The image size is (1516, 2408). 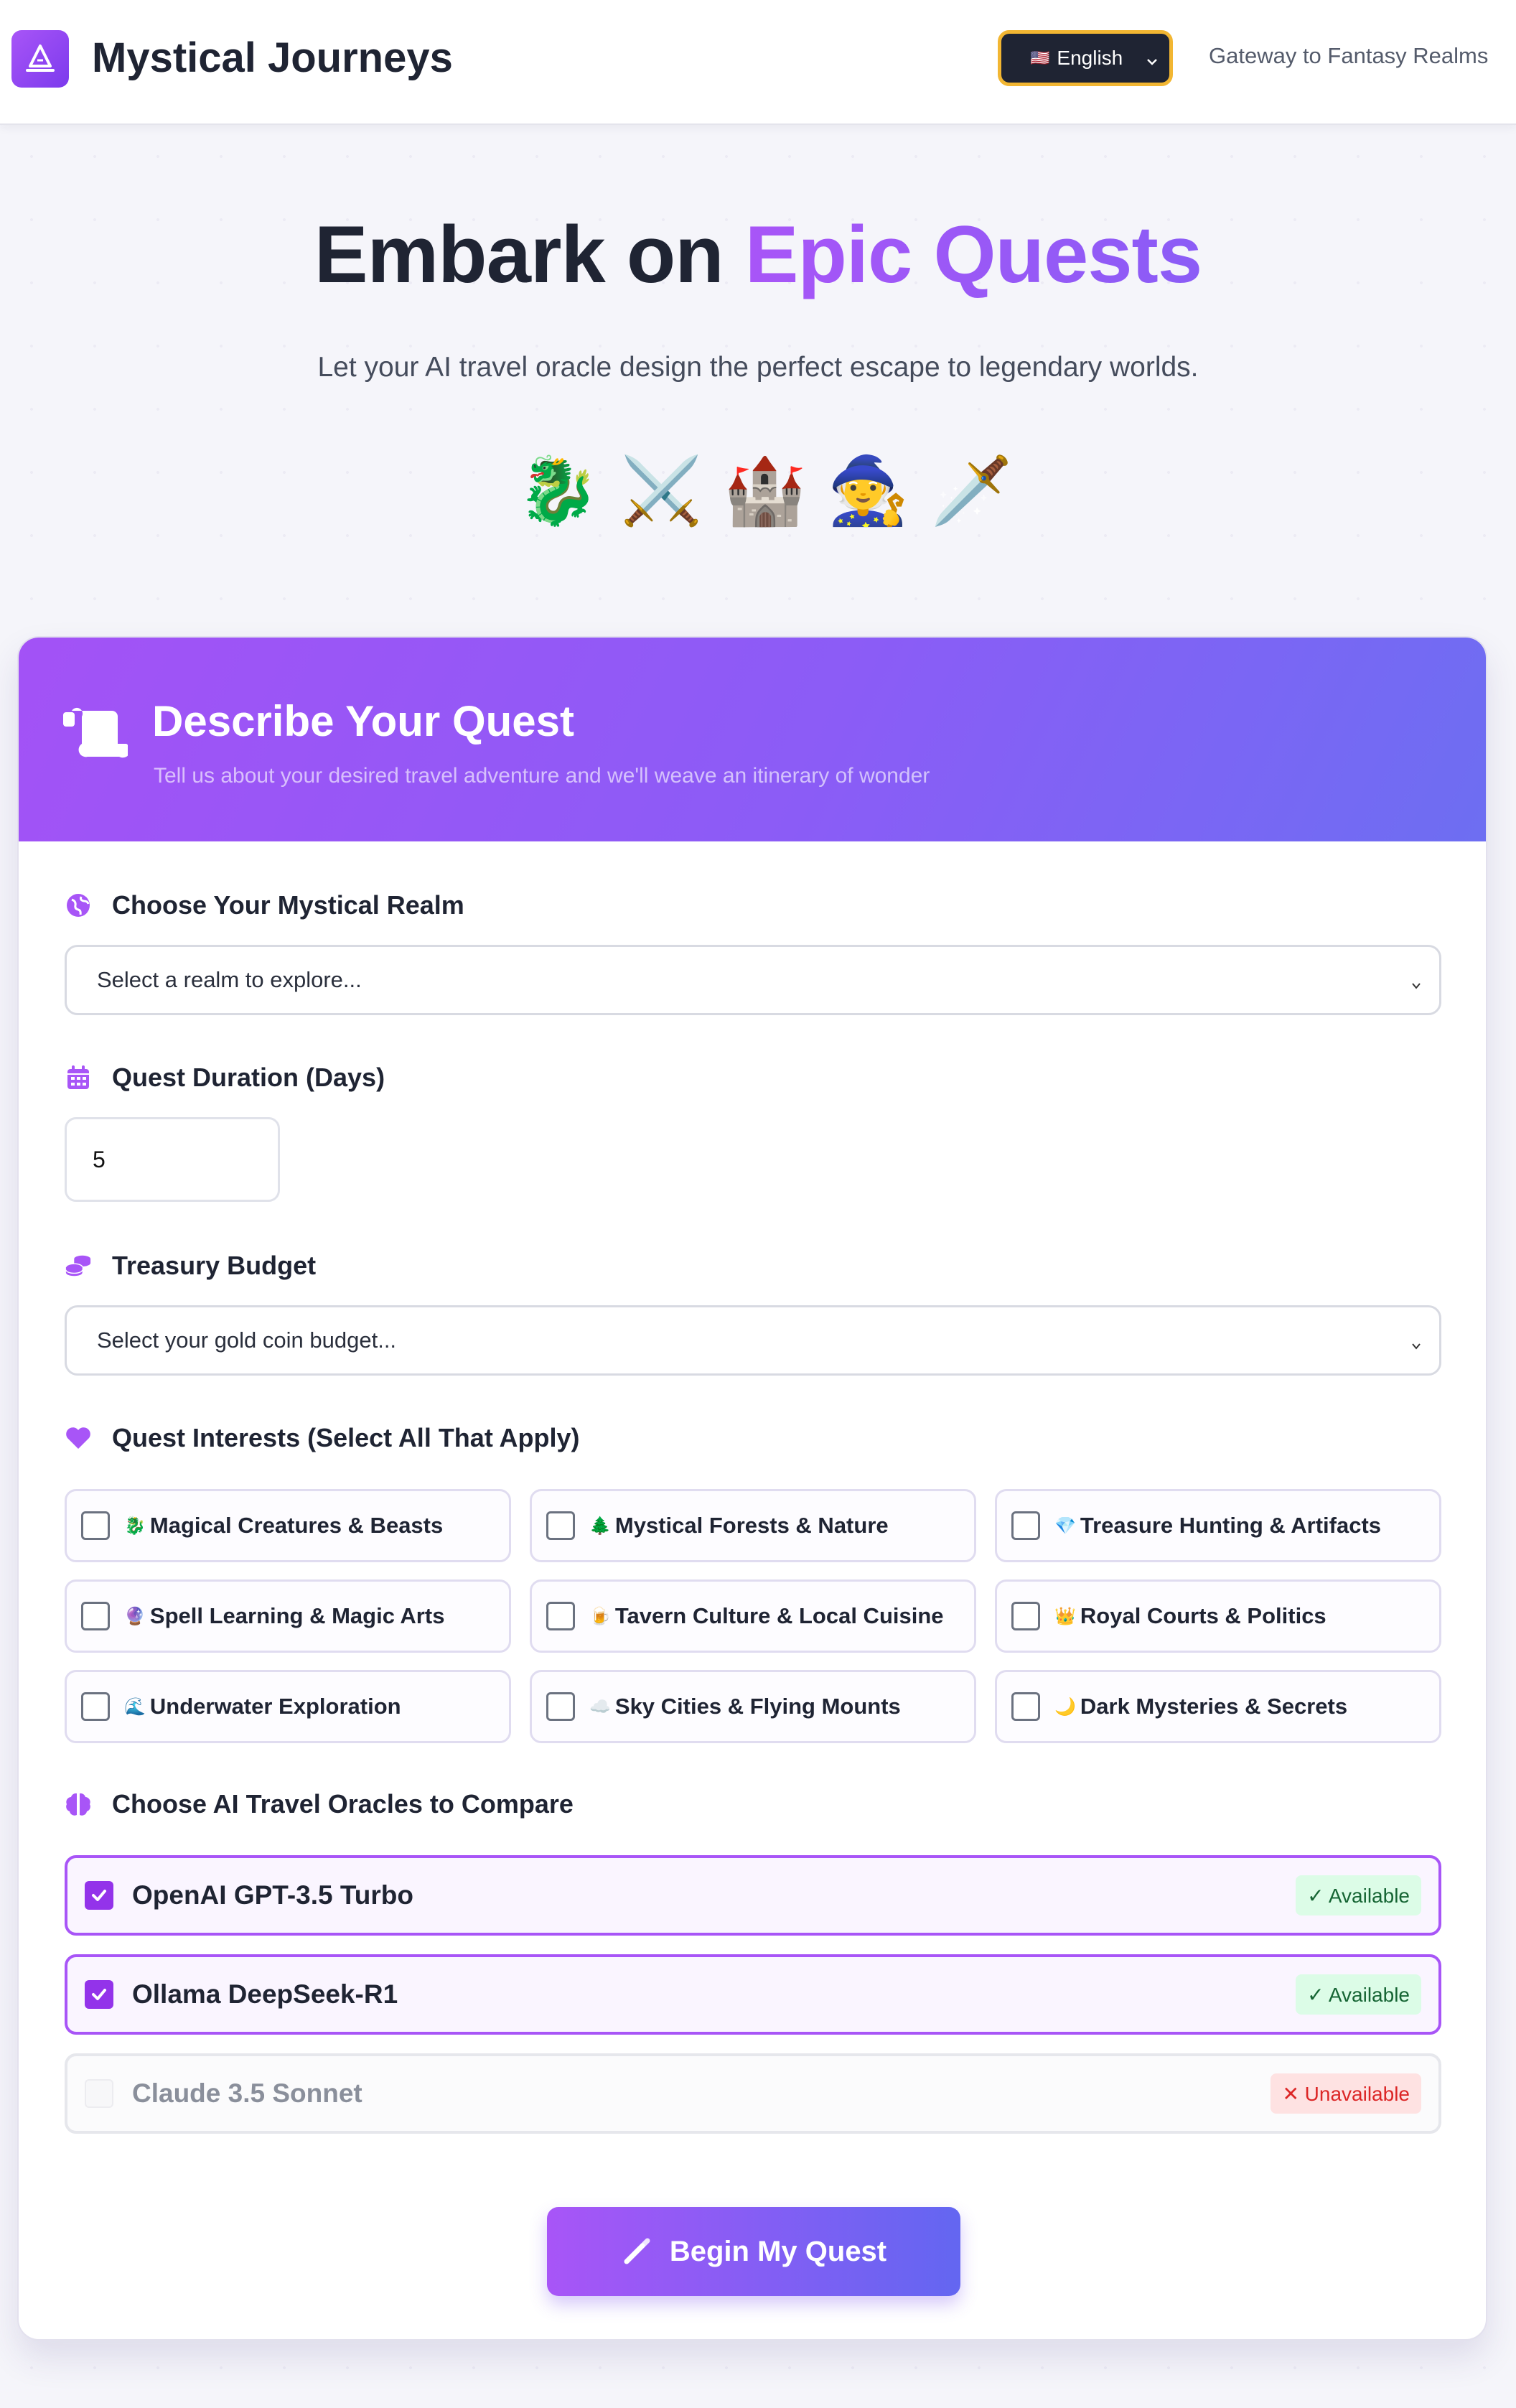 I want to click on app-title: Mystical Journeys, so click(x=273, y=58).